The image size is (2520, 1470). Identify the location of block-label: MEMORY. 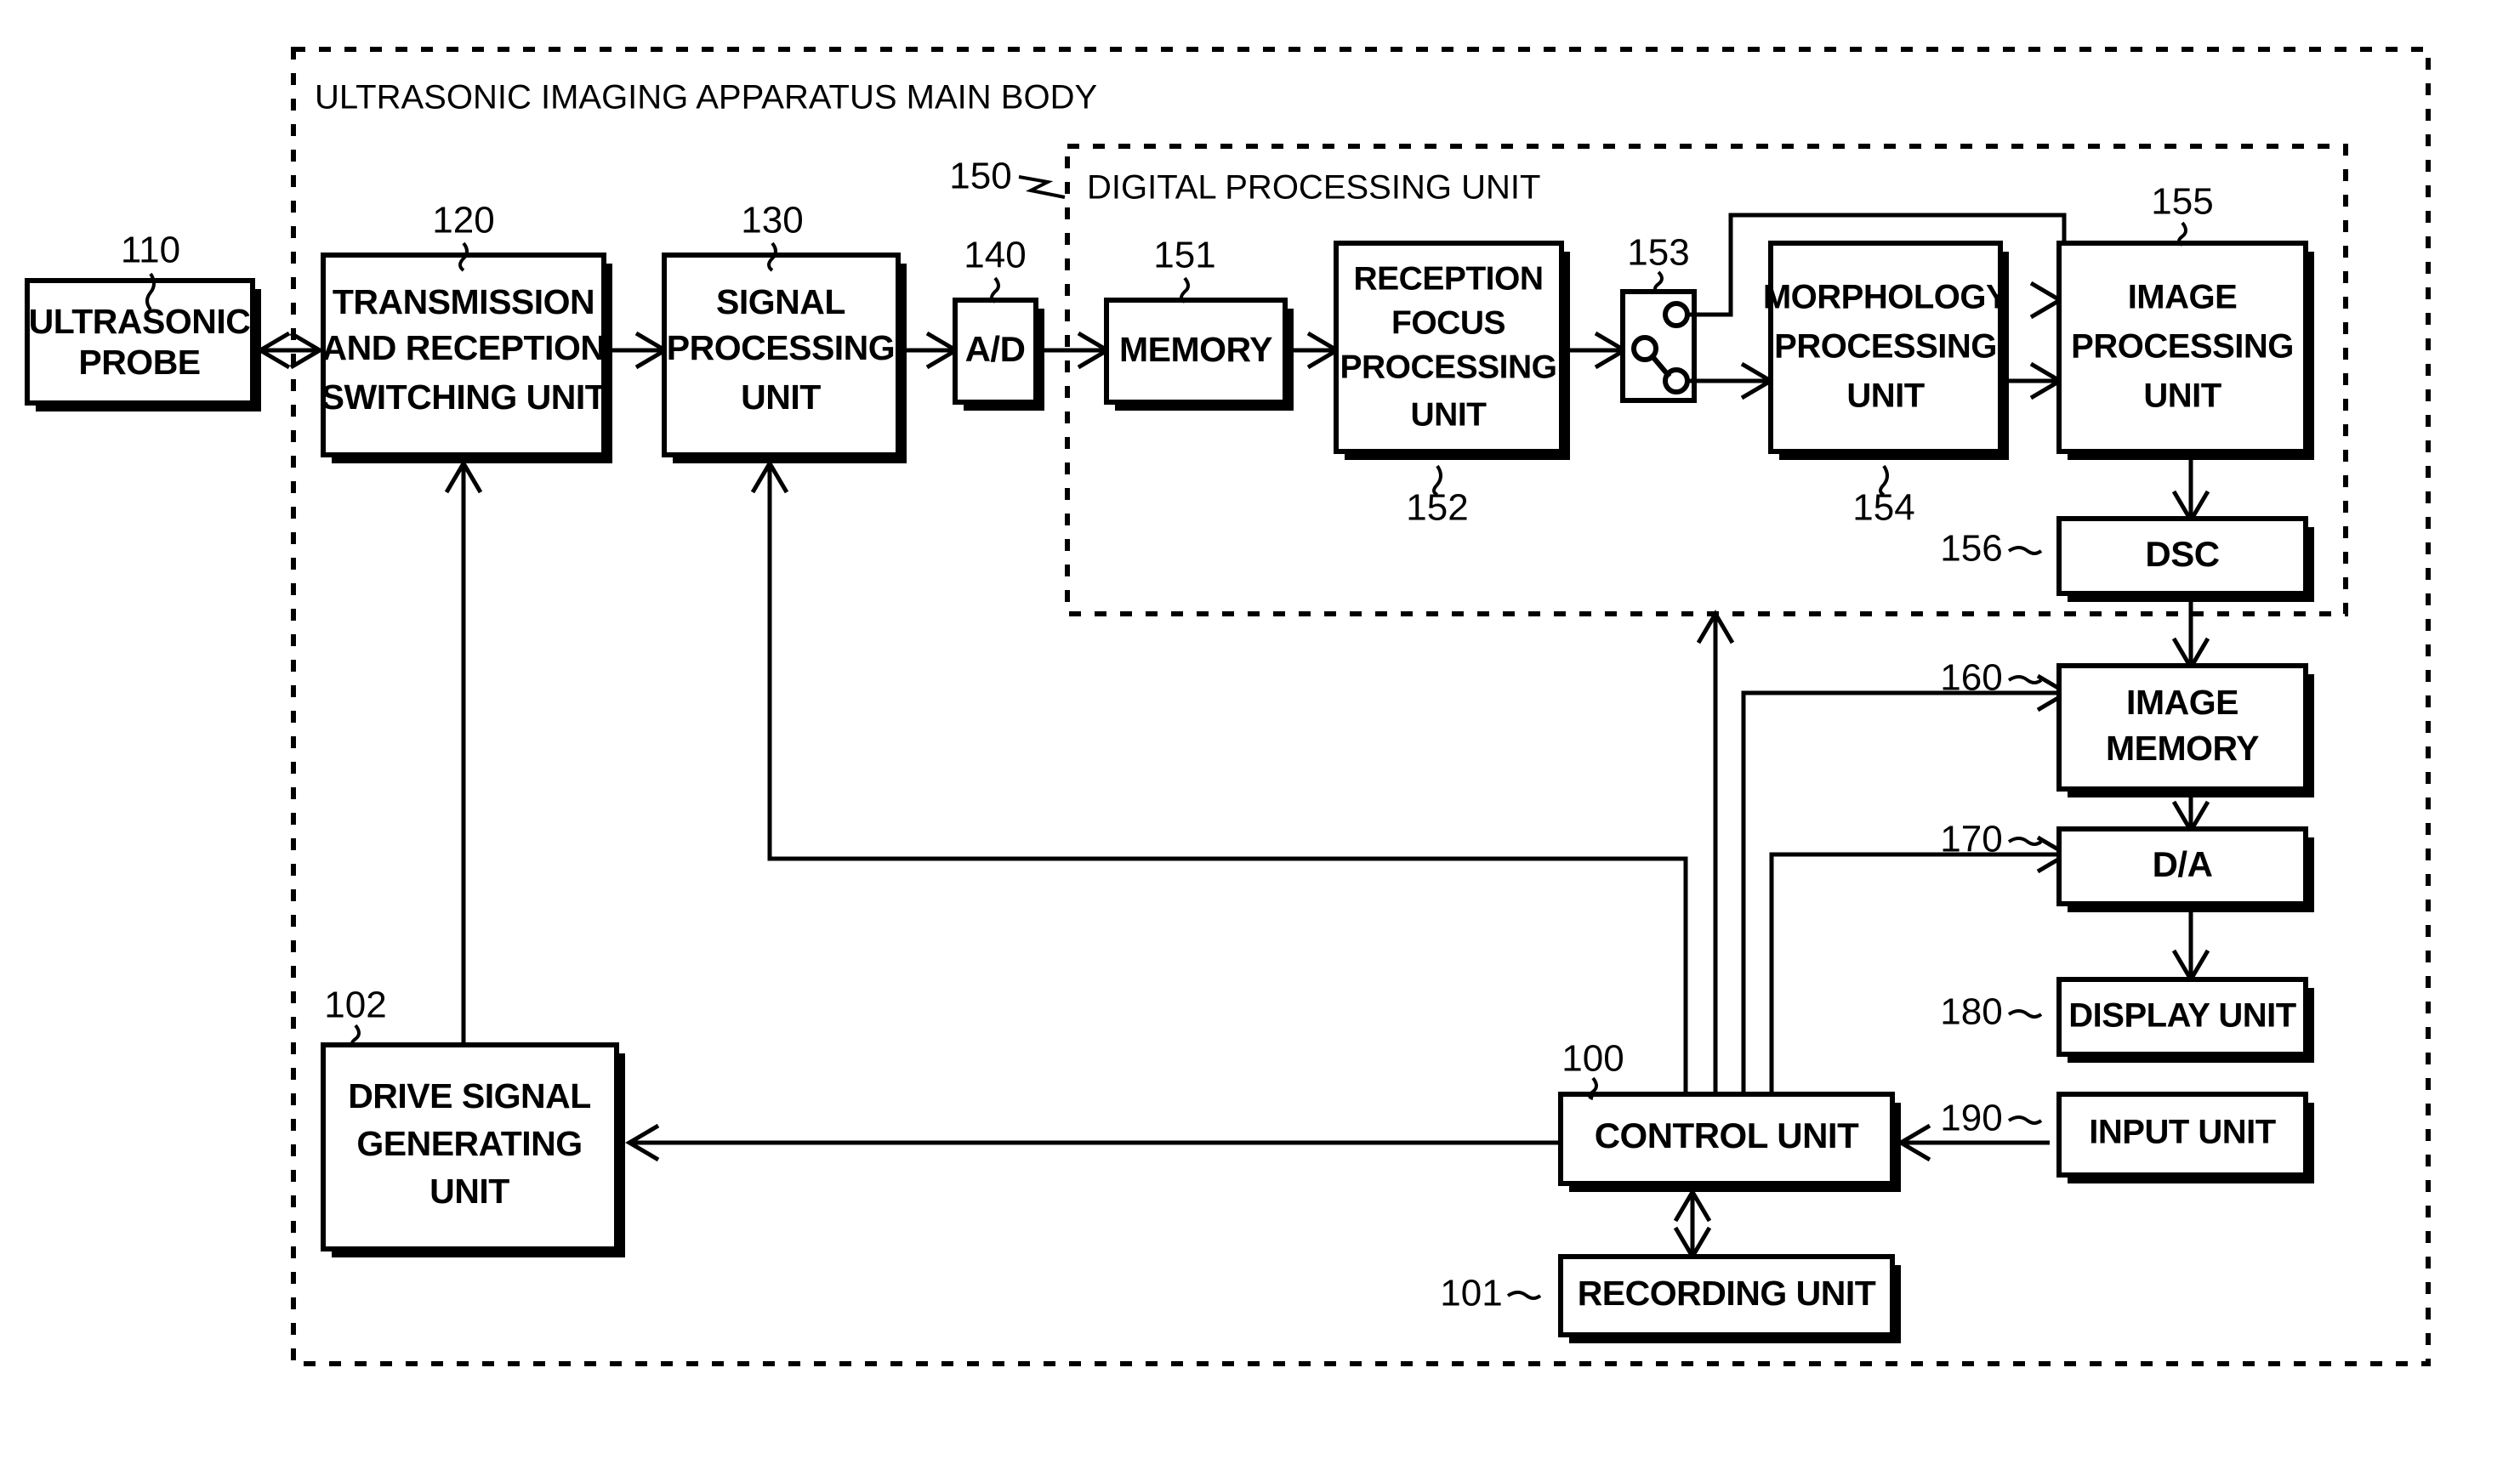
(1196, 349).